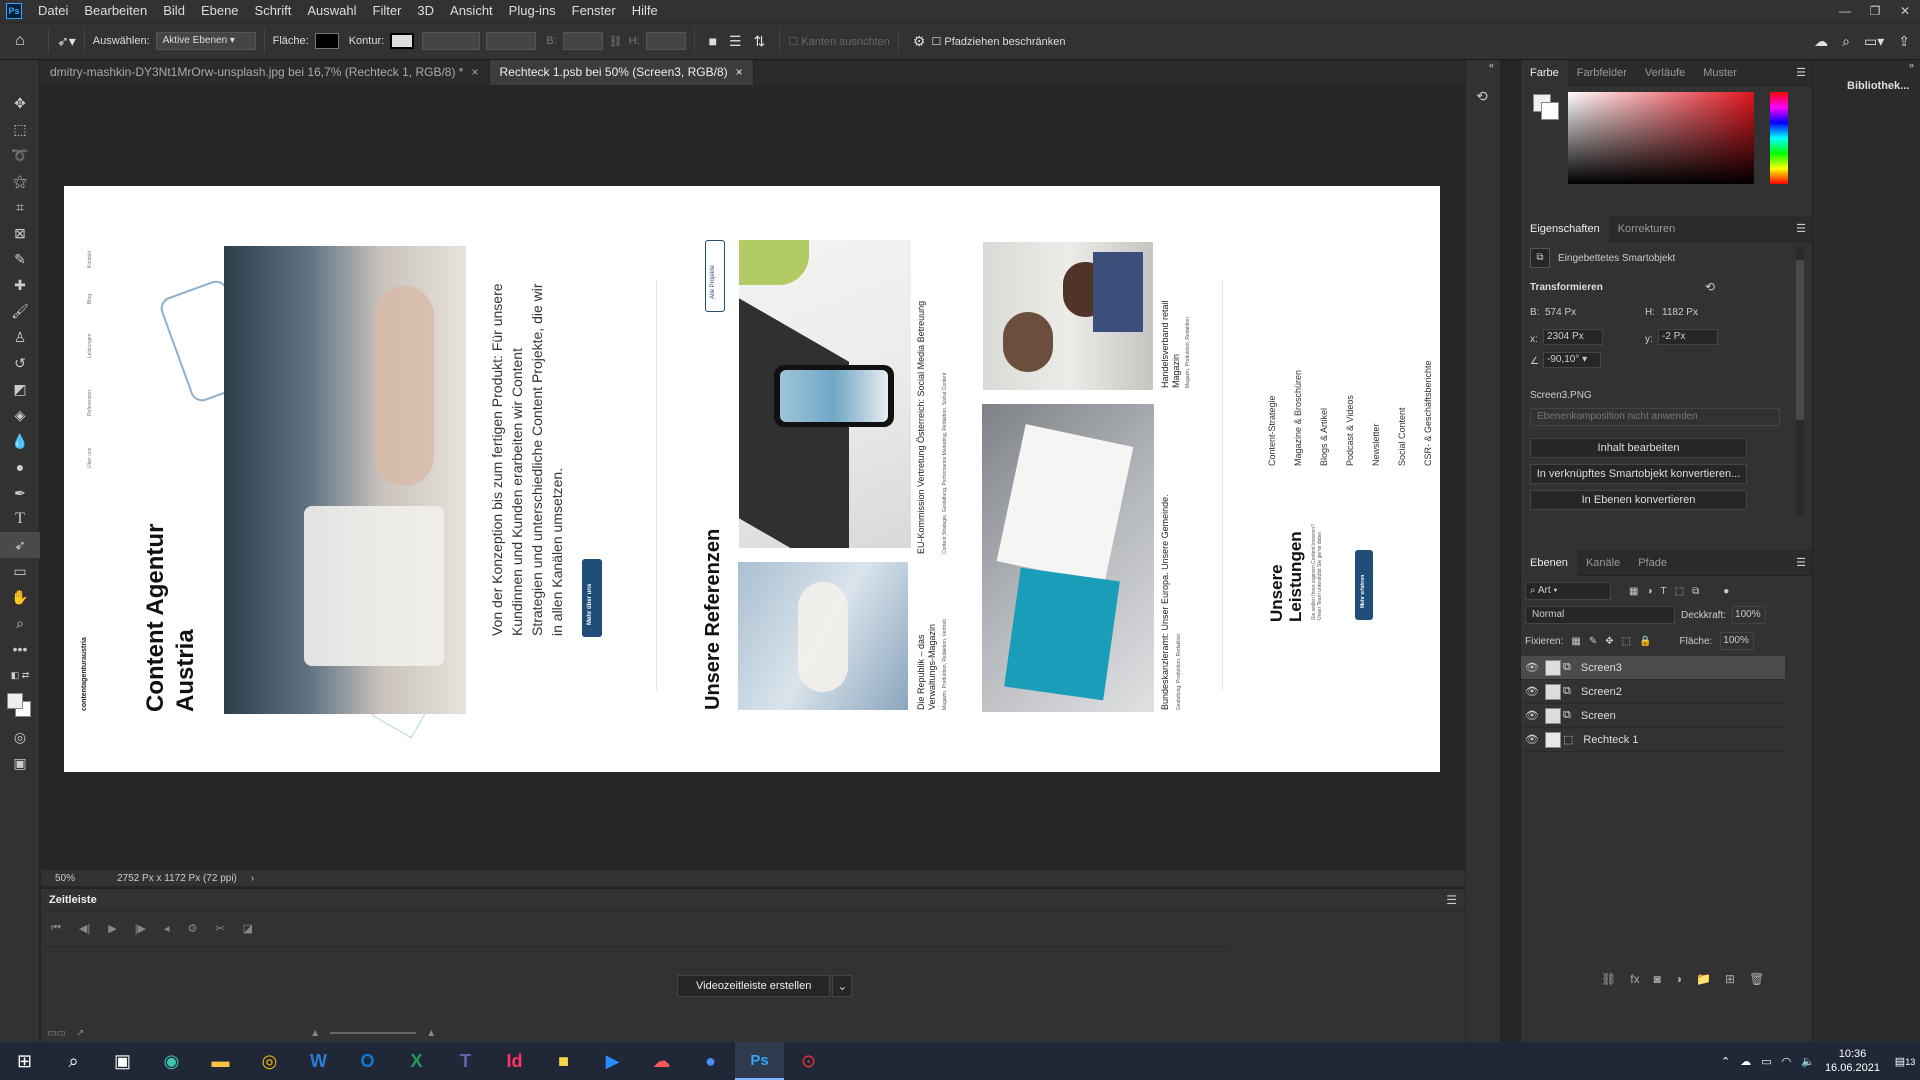  Describe the element at coordinates (759, 1061) in the screenshot. I see `photoshop-taskbar-icon: Ps` at that location.